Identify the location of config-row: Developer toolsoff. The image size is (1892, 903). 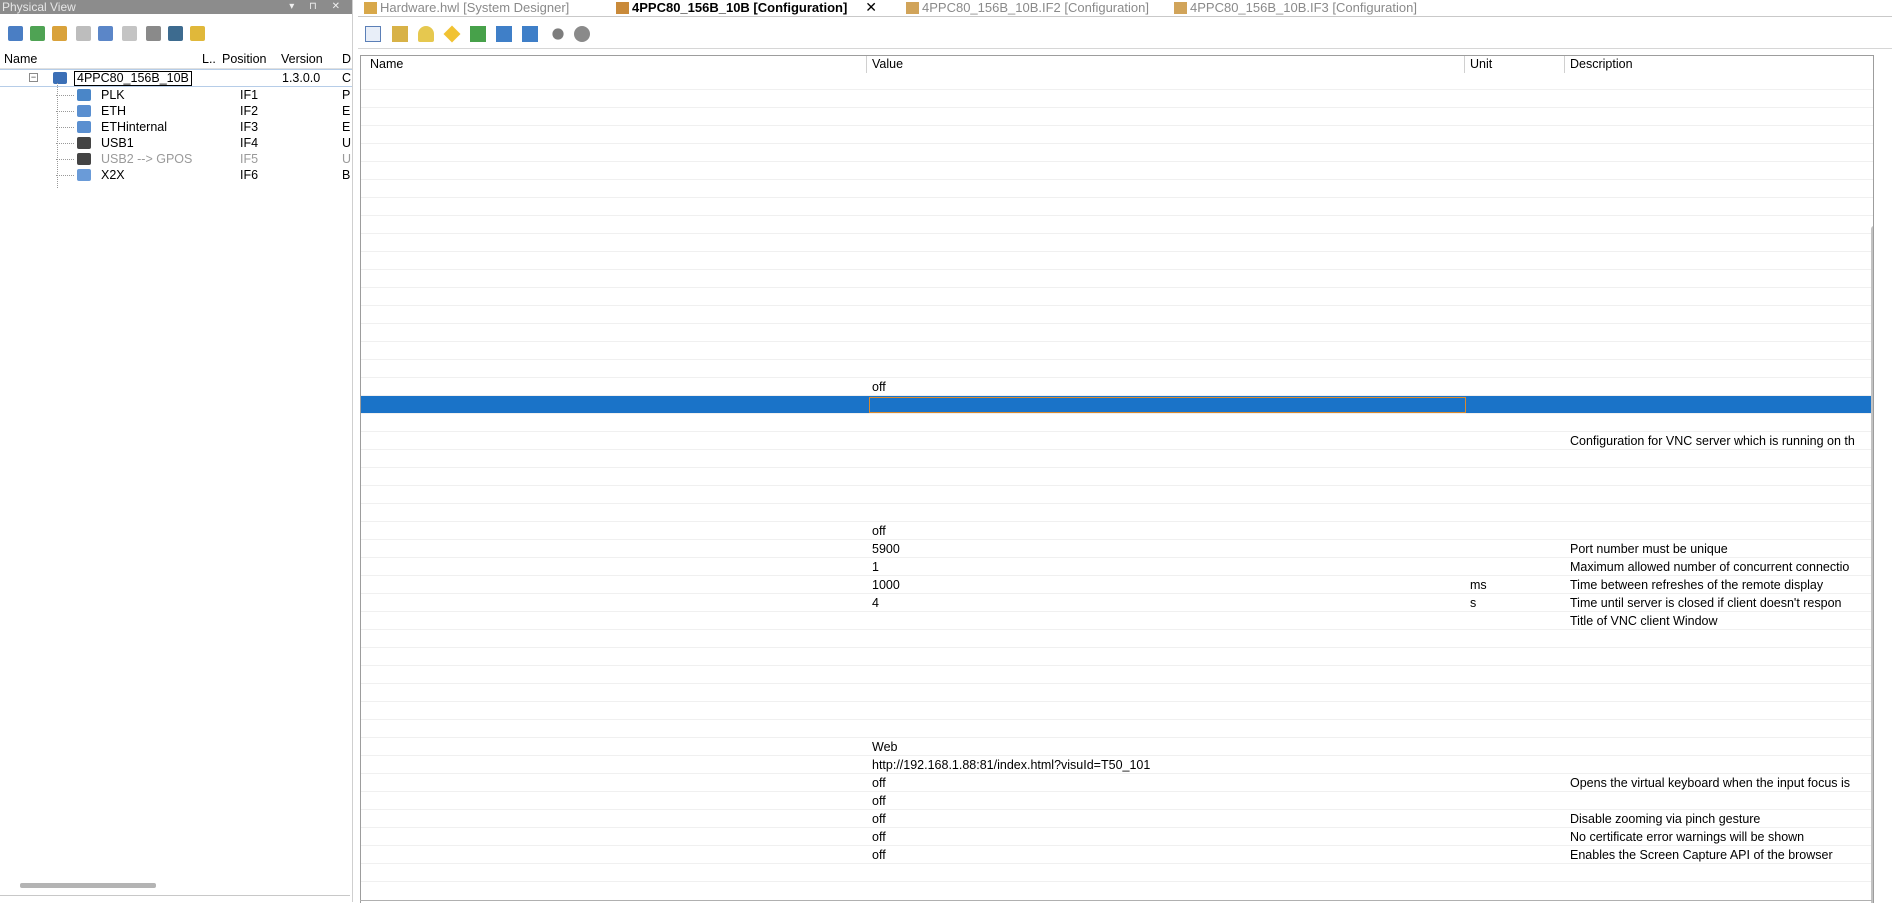
(1117, 801).